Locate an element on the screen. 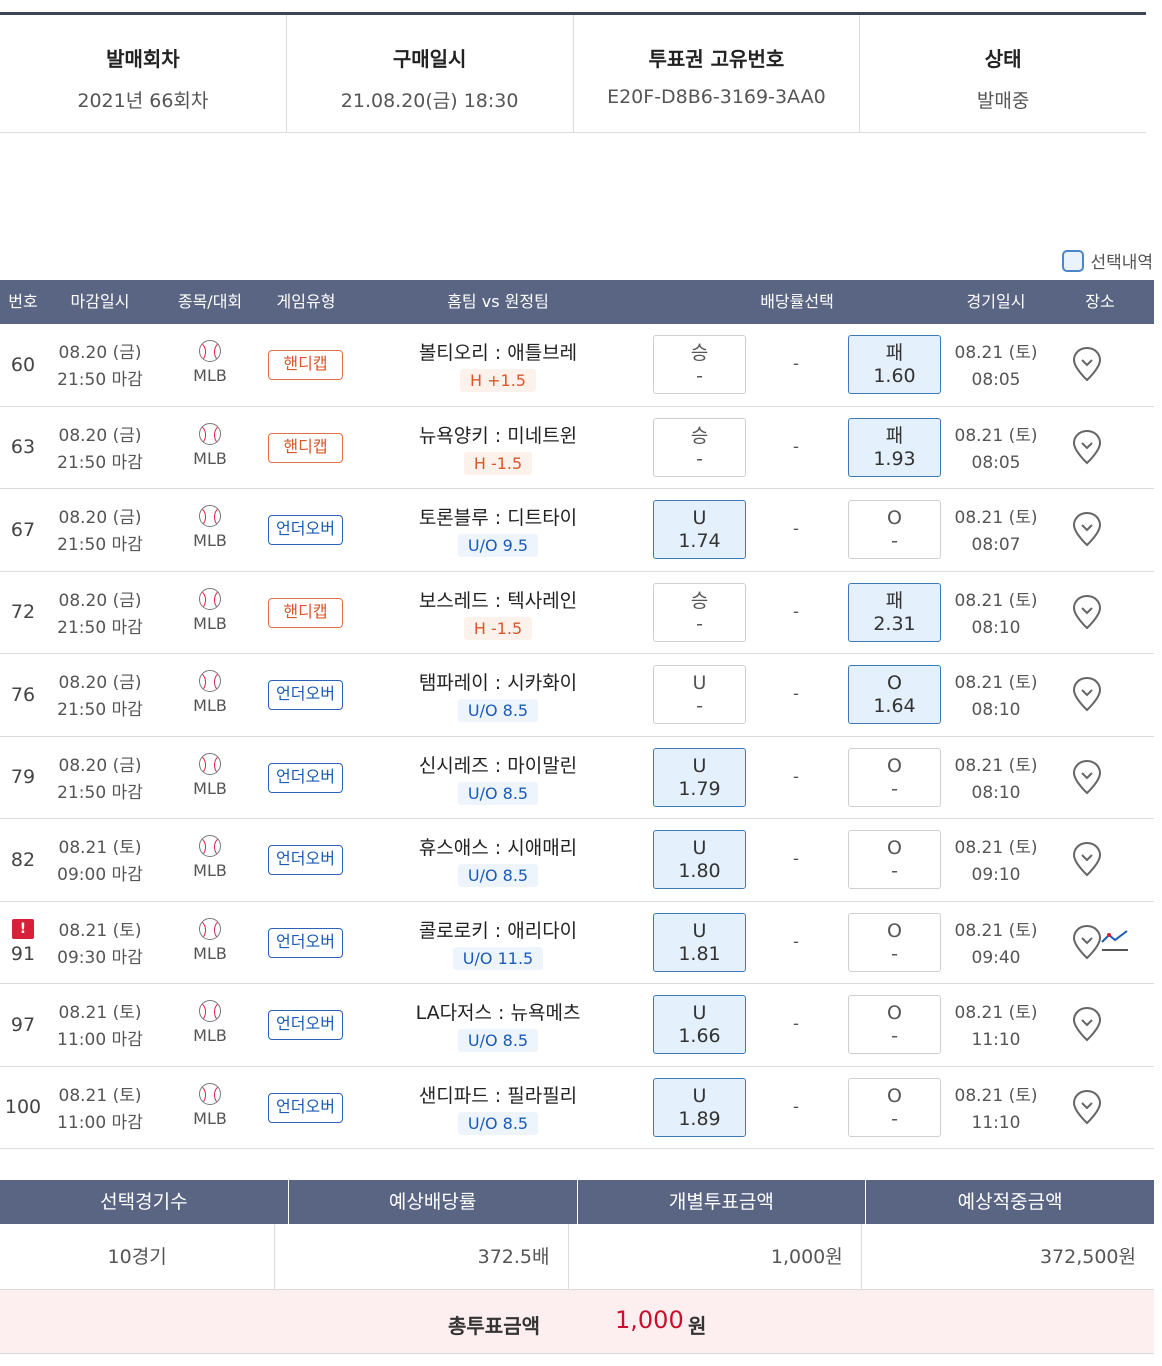  odds-left-button: U 1.74 is located at coordinates (699, 529).